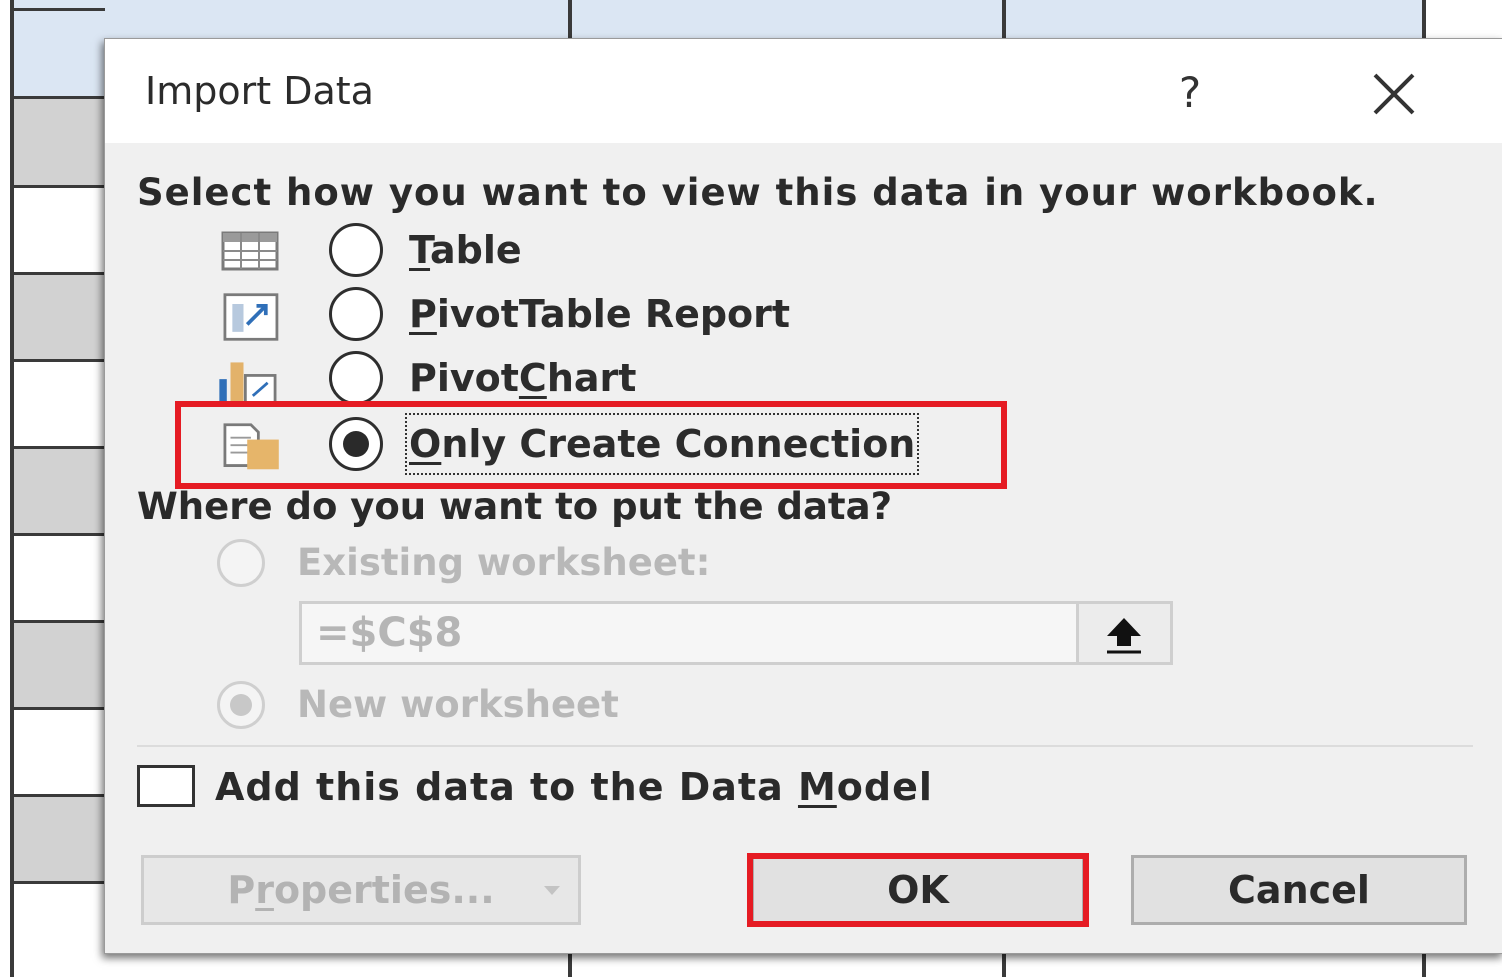  Describe the element at coordinates (1190, 93) in the screenshot. I see `help-button: ?` at that location.